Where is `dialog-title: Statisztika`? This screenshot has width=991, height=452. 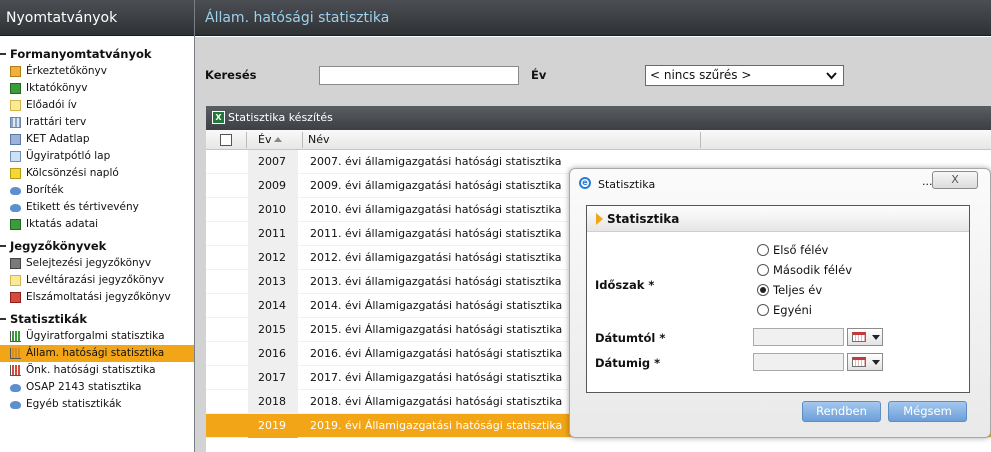
dialog-title: Statisztika is located at coordinates (627, 184).